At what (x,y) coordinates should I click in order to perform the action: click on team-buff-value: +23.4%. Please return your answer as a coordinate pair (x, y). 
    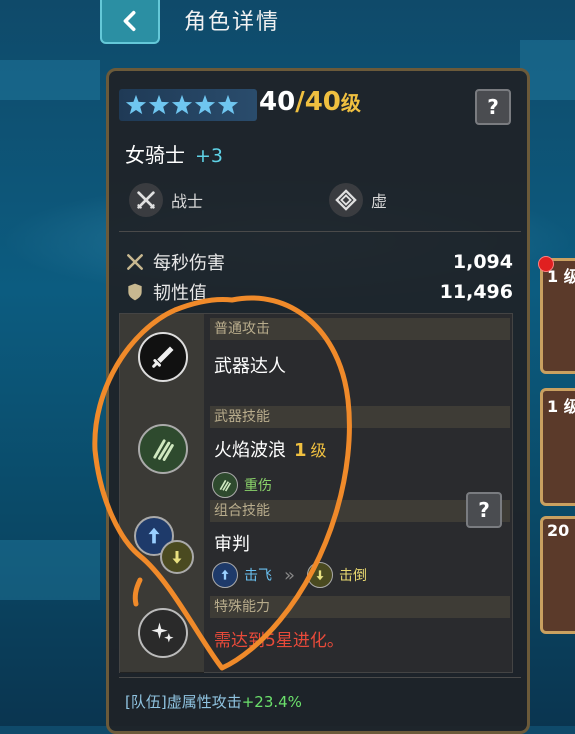
    Looking at the image, I should click on (271, 702).